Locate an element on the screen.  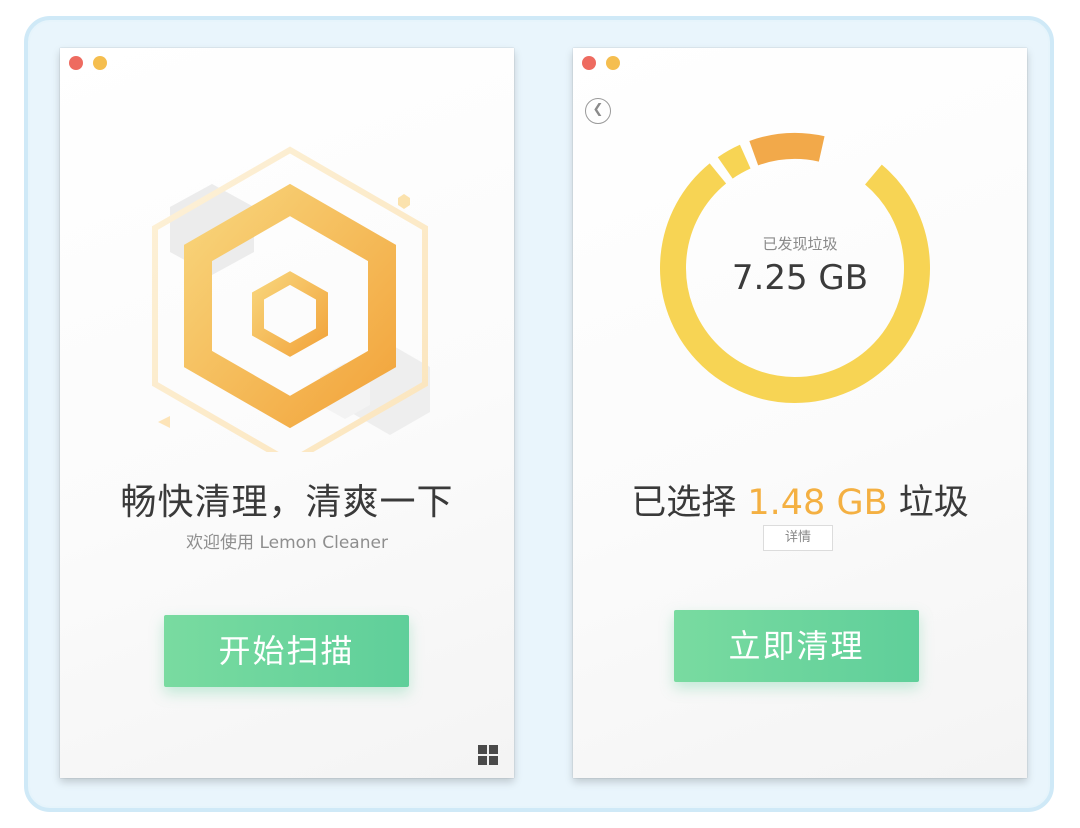
back-chevron-icon: ❮ is located at coordinates (598, 111).